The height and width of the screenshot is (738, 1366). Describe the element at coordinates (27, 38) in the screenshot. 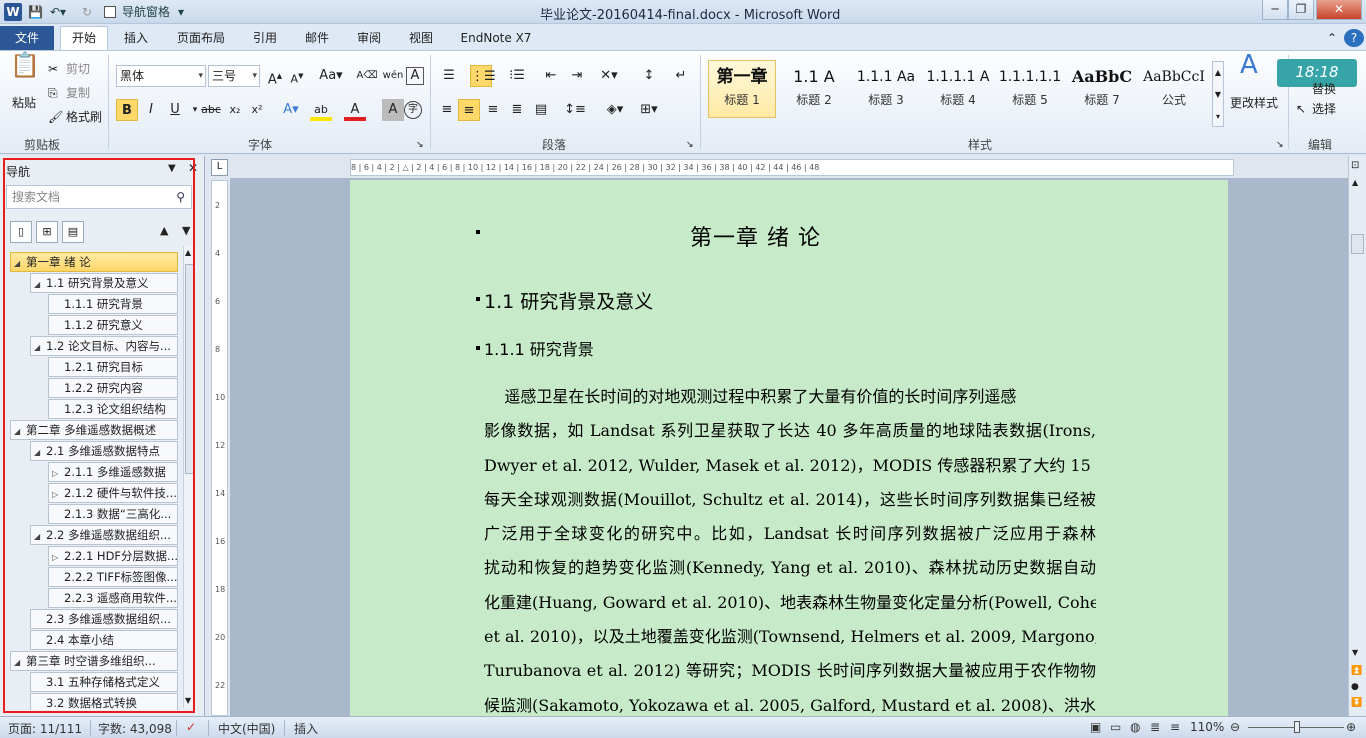

I see `tab-file: 文件` at that location.